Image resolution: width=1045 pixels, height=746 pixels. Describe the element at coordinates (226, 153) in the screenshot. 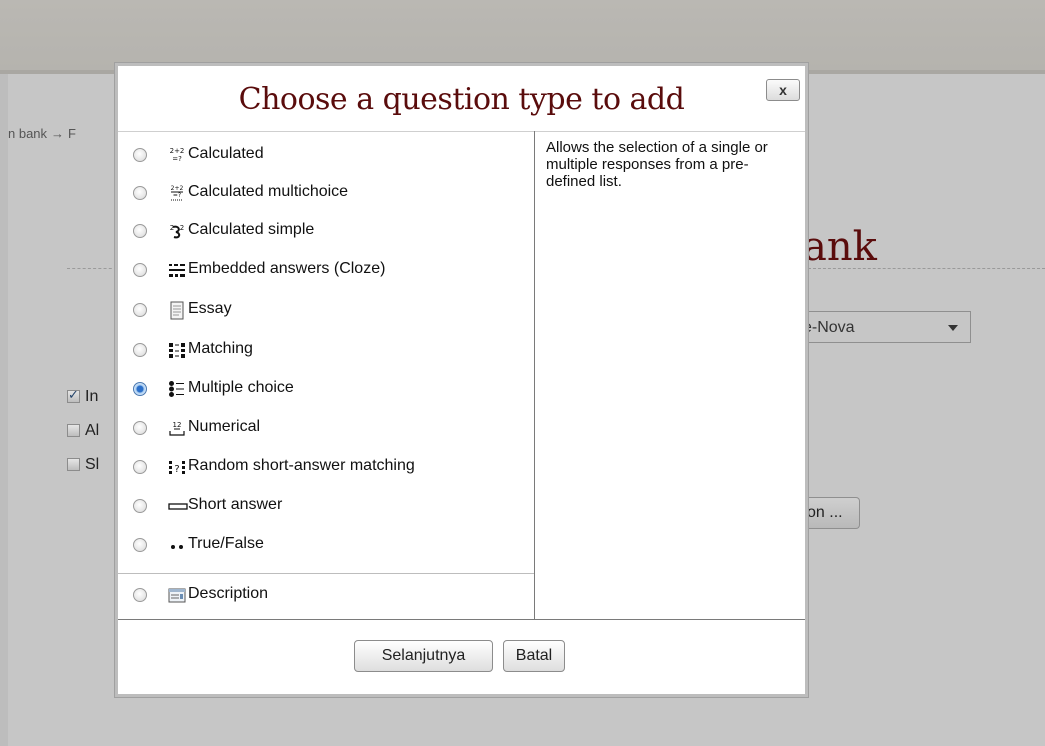

I see `option-label: Calculated` at that location.